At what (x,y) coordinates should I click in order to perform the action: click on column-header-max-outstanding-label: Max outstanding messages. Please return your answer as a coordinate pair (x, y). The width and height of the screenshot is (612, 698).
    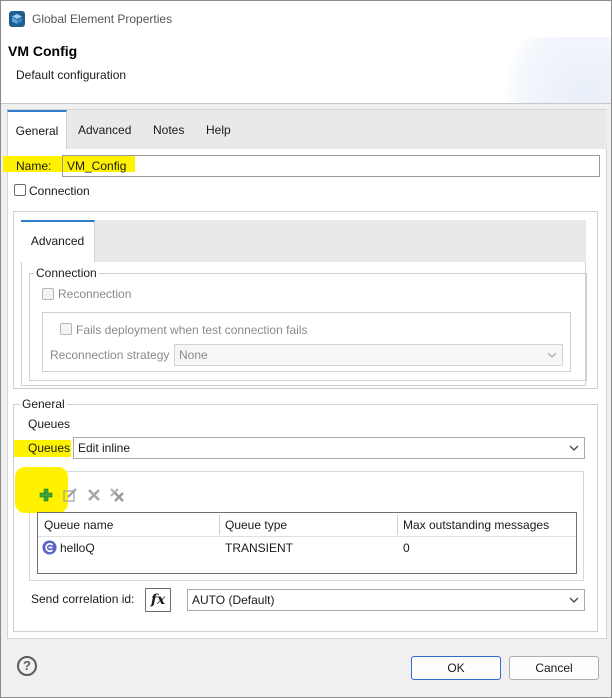
    Looking at the image, I should click on (476, 525).